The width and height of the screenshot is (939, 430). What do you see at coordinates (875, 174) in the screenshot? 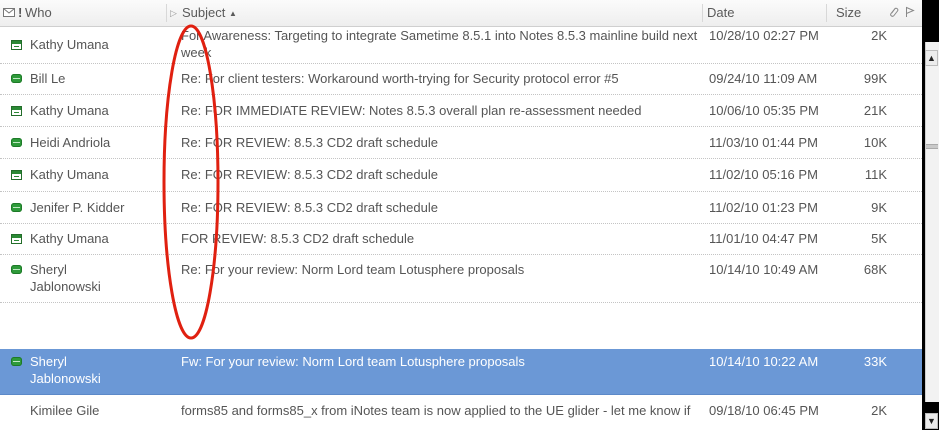
I see `size-cell: 11K` at bounding box center [875, 174].